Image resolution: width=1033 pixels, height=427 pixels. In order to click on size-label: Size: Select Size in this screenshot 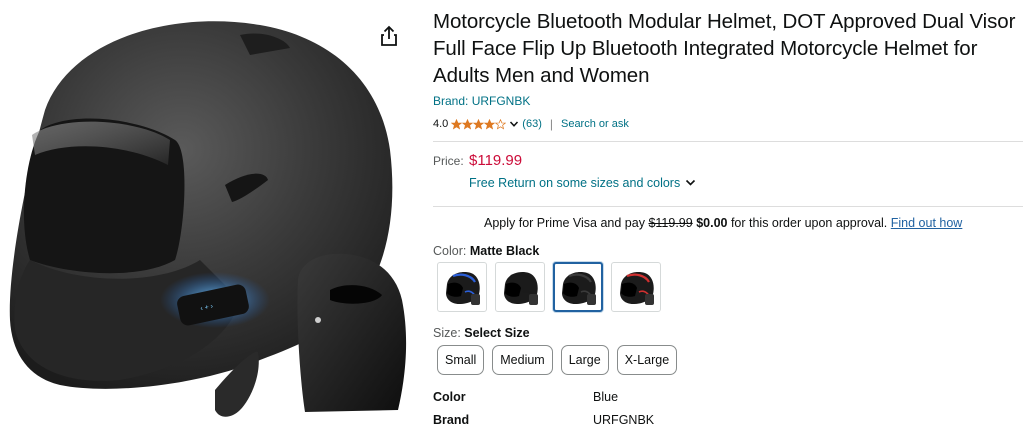, I will do `click(481, 333)`.